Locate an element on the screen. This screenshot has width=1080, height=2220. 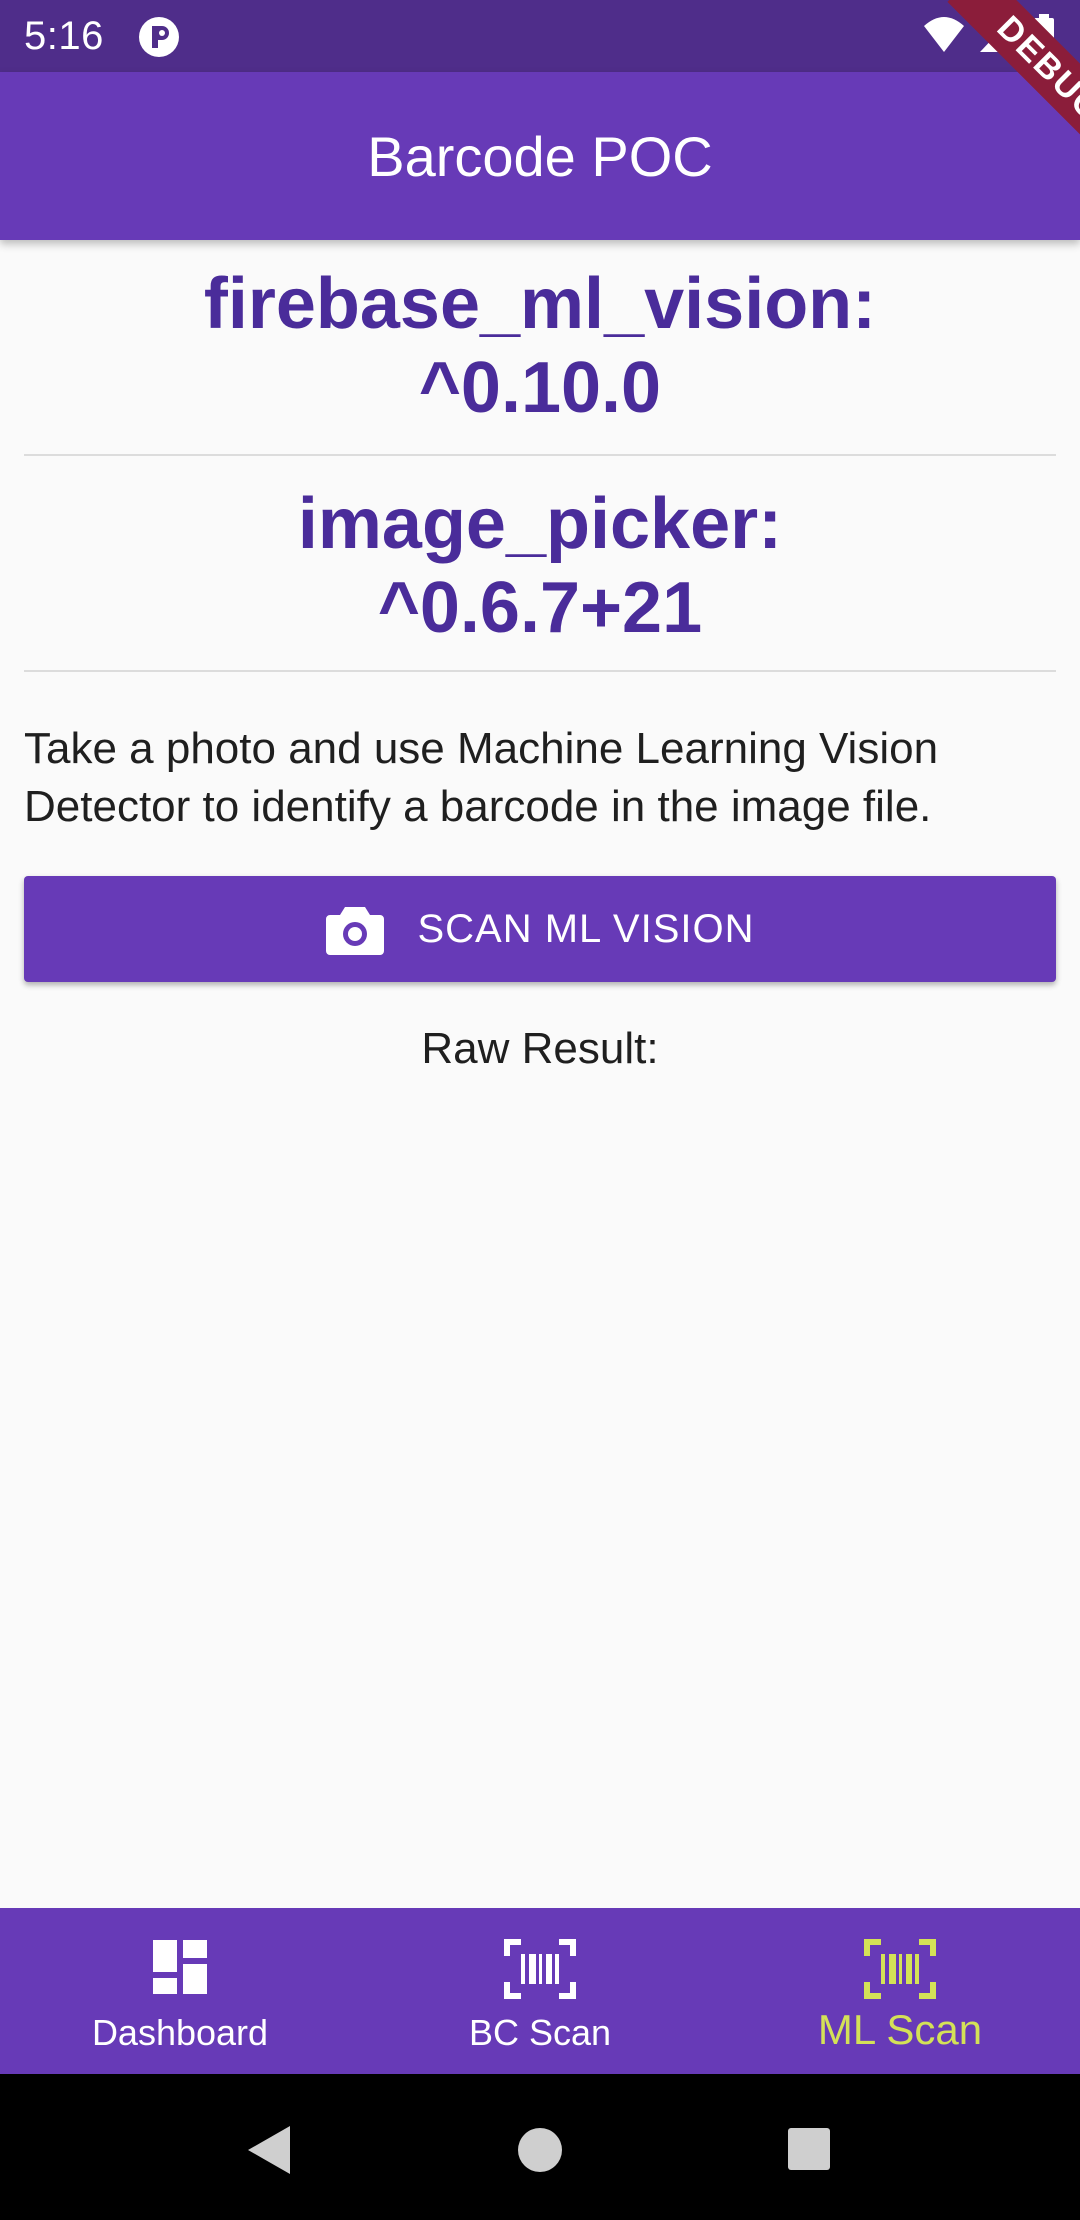
status-time: 5:16 is located at coordinates (64, 36).